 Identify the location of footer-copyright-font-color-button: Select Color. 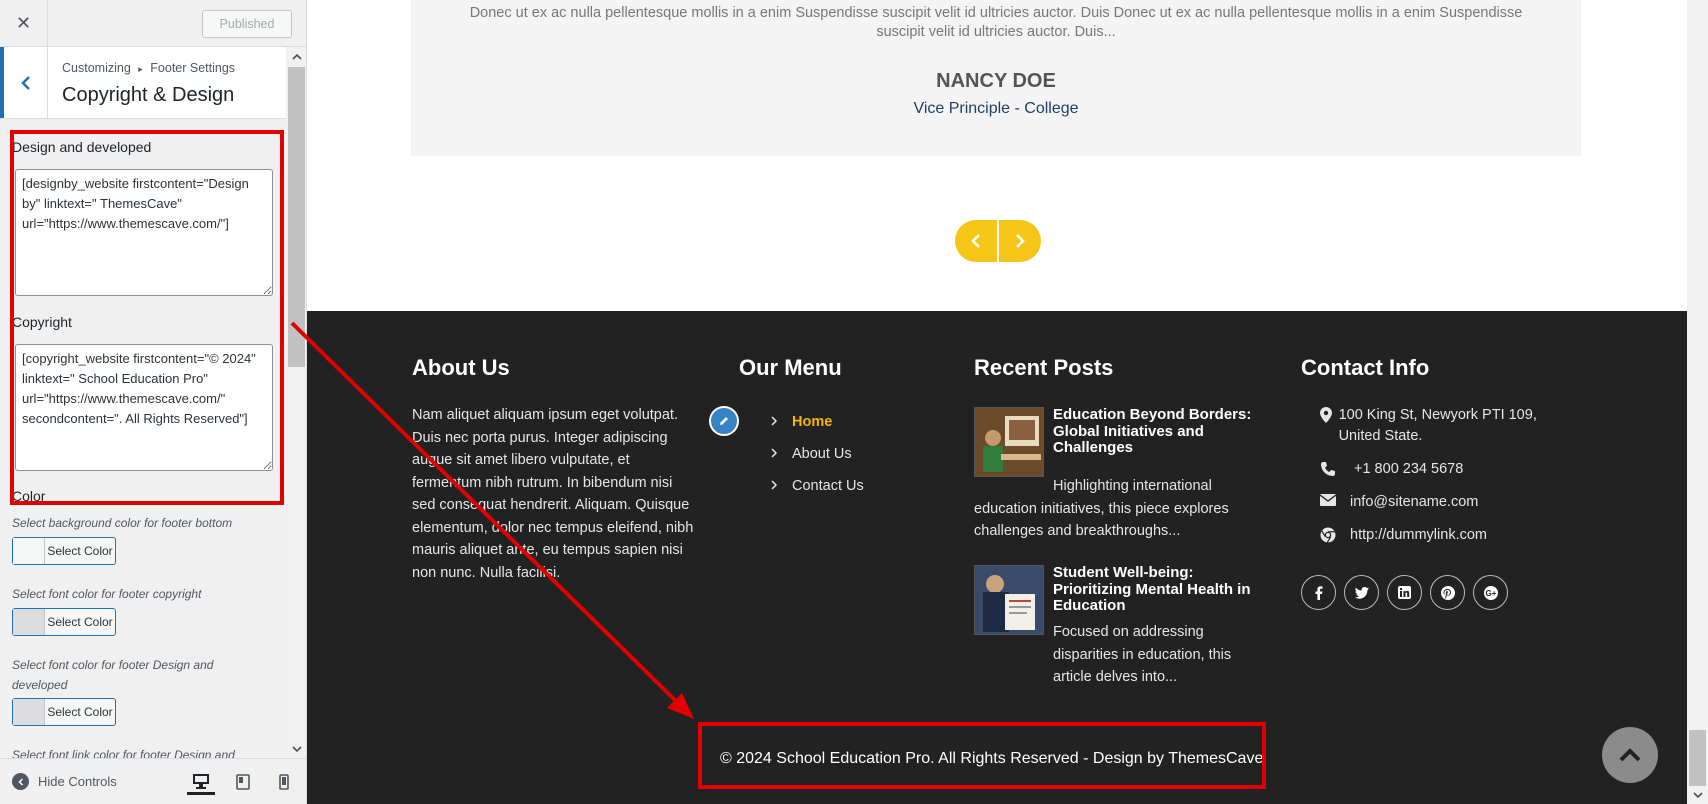
(64, 622).